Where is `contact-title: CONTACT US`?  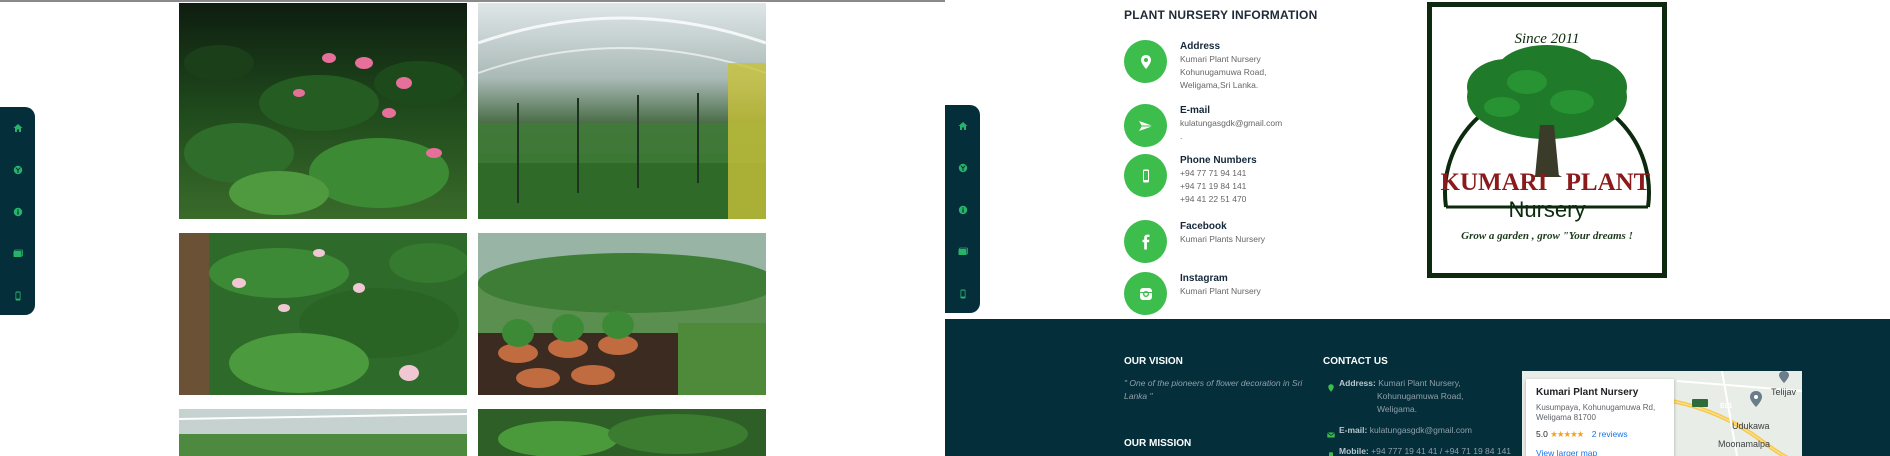
contact-title: CONTACT US is located at coordinates (1355, 361).